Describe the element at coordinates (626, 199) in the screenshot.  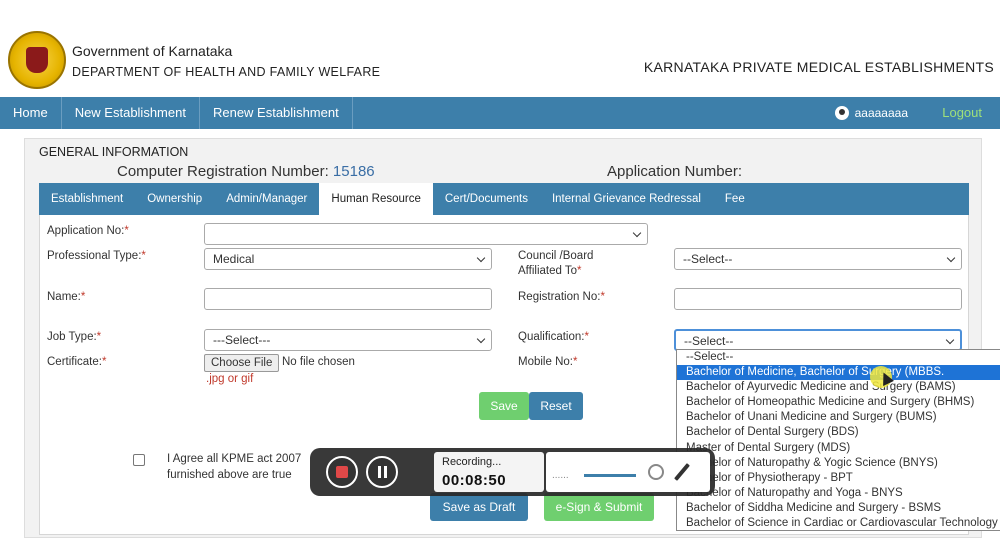
I see `tab-internal-grievance-redressal: Internal Grievance Redressal` at that location.